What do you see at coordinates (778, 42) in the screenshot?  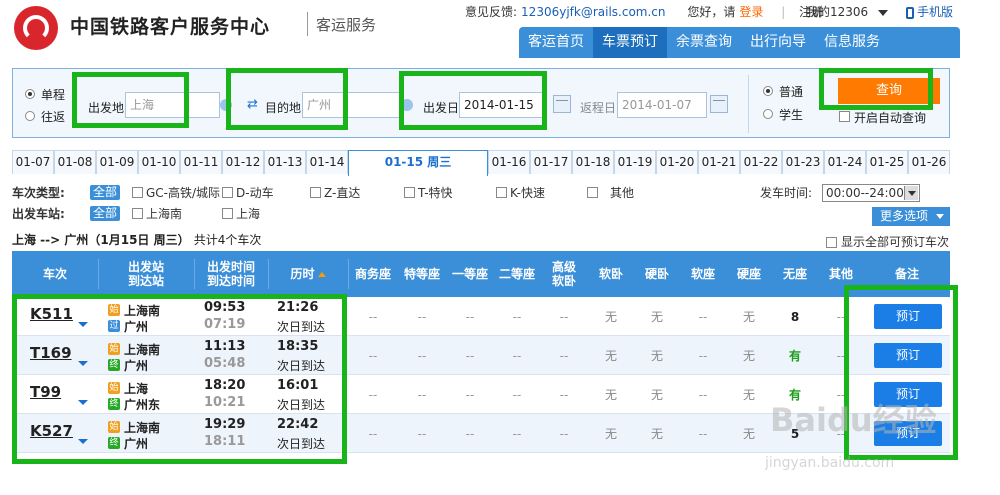 I see `nav-travel-guide: 出行向导` at bounding box center [778, 42].